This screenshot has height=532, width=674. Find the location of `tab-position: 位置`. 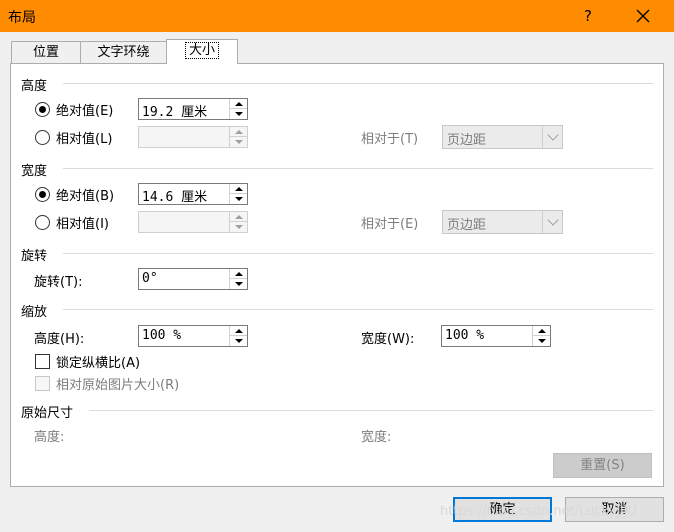

tab-position: 位置 is located at coordinates (46, 52).